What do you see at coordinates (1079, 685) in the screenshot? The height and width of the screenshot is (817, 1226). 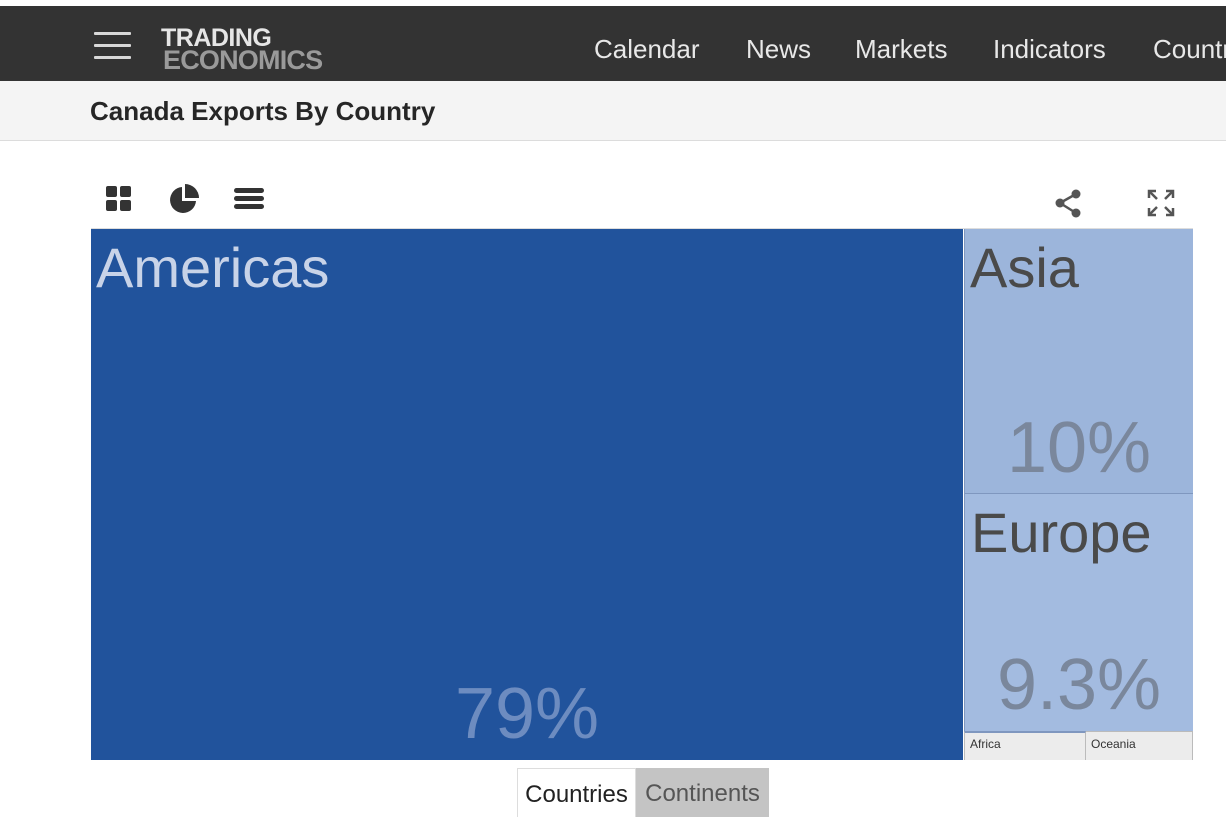 I see `tile-value: 9.3%` at bounding box center [1079, 685].